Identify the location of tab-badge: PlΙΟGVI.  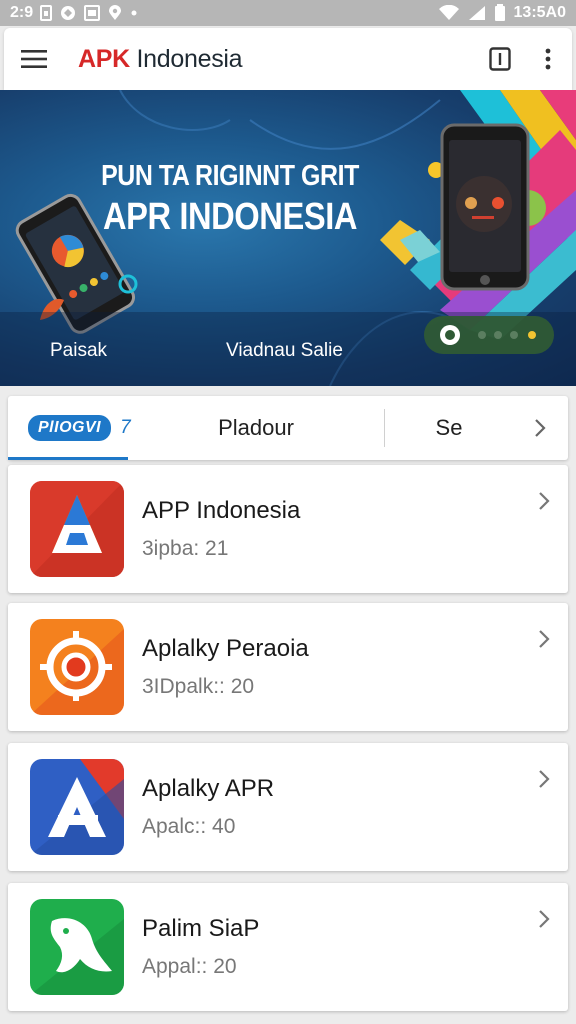
(70, 428).